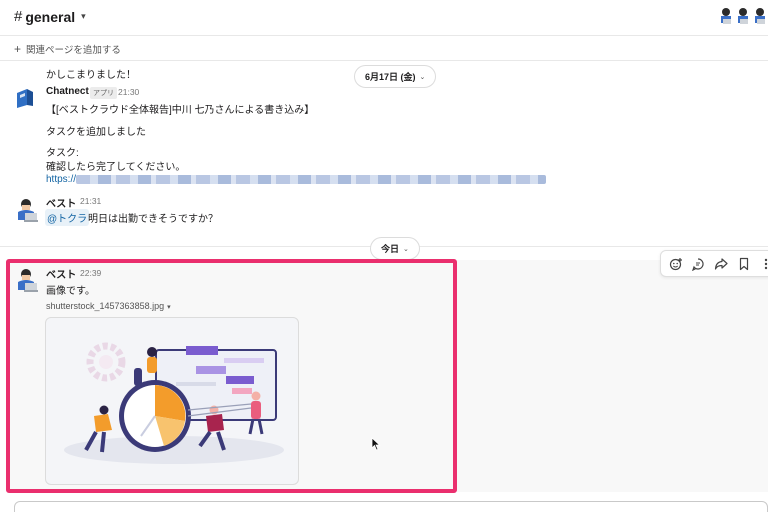 The image size is (768, 512). Describe the element at coordinates (67, 217) in the screenshot. I see `user-mention: @トクラ` at that location.